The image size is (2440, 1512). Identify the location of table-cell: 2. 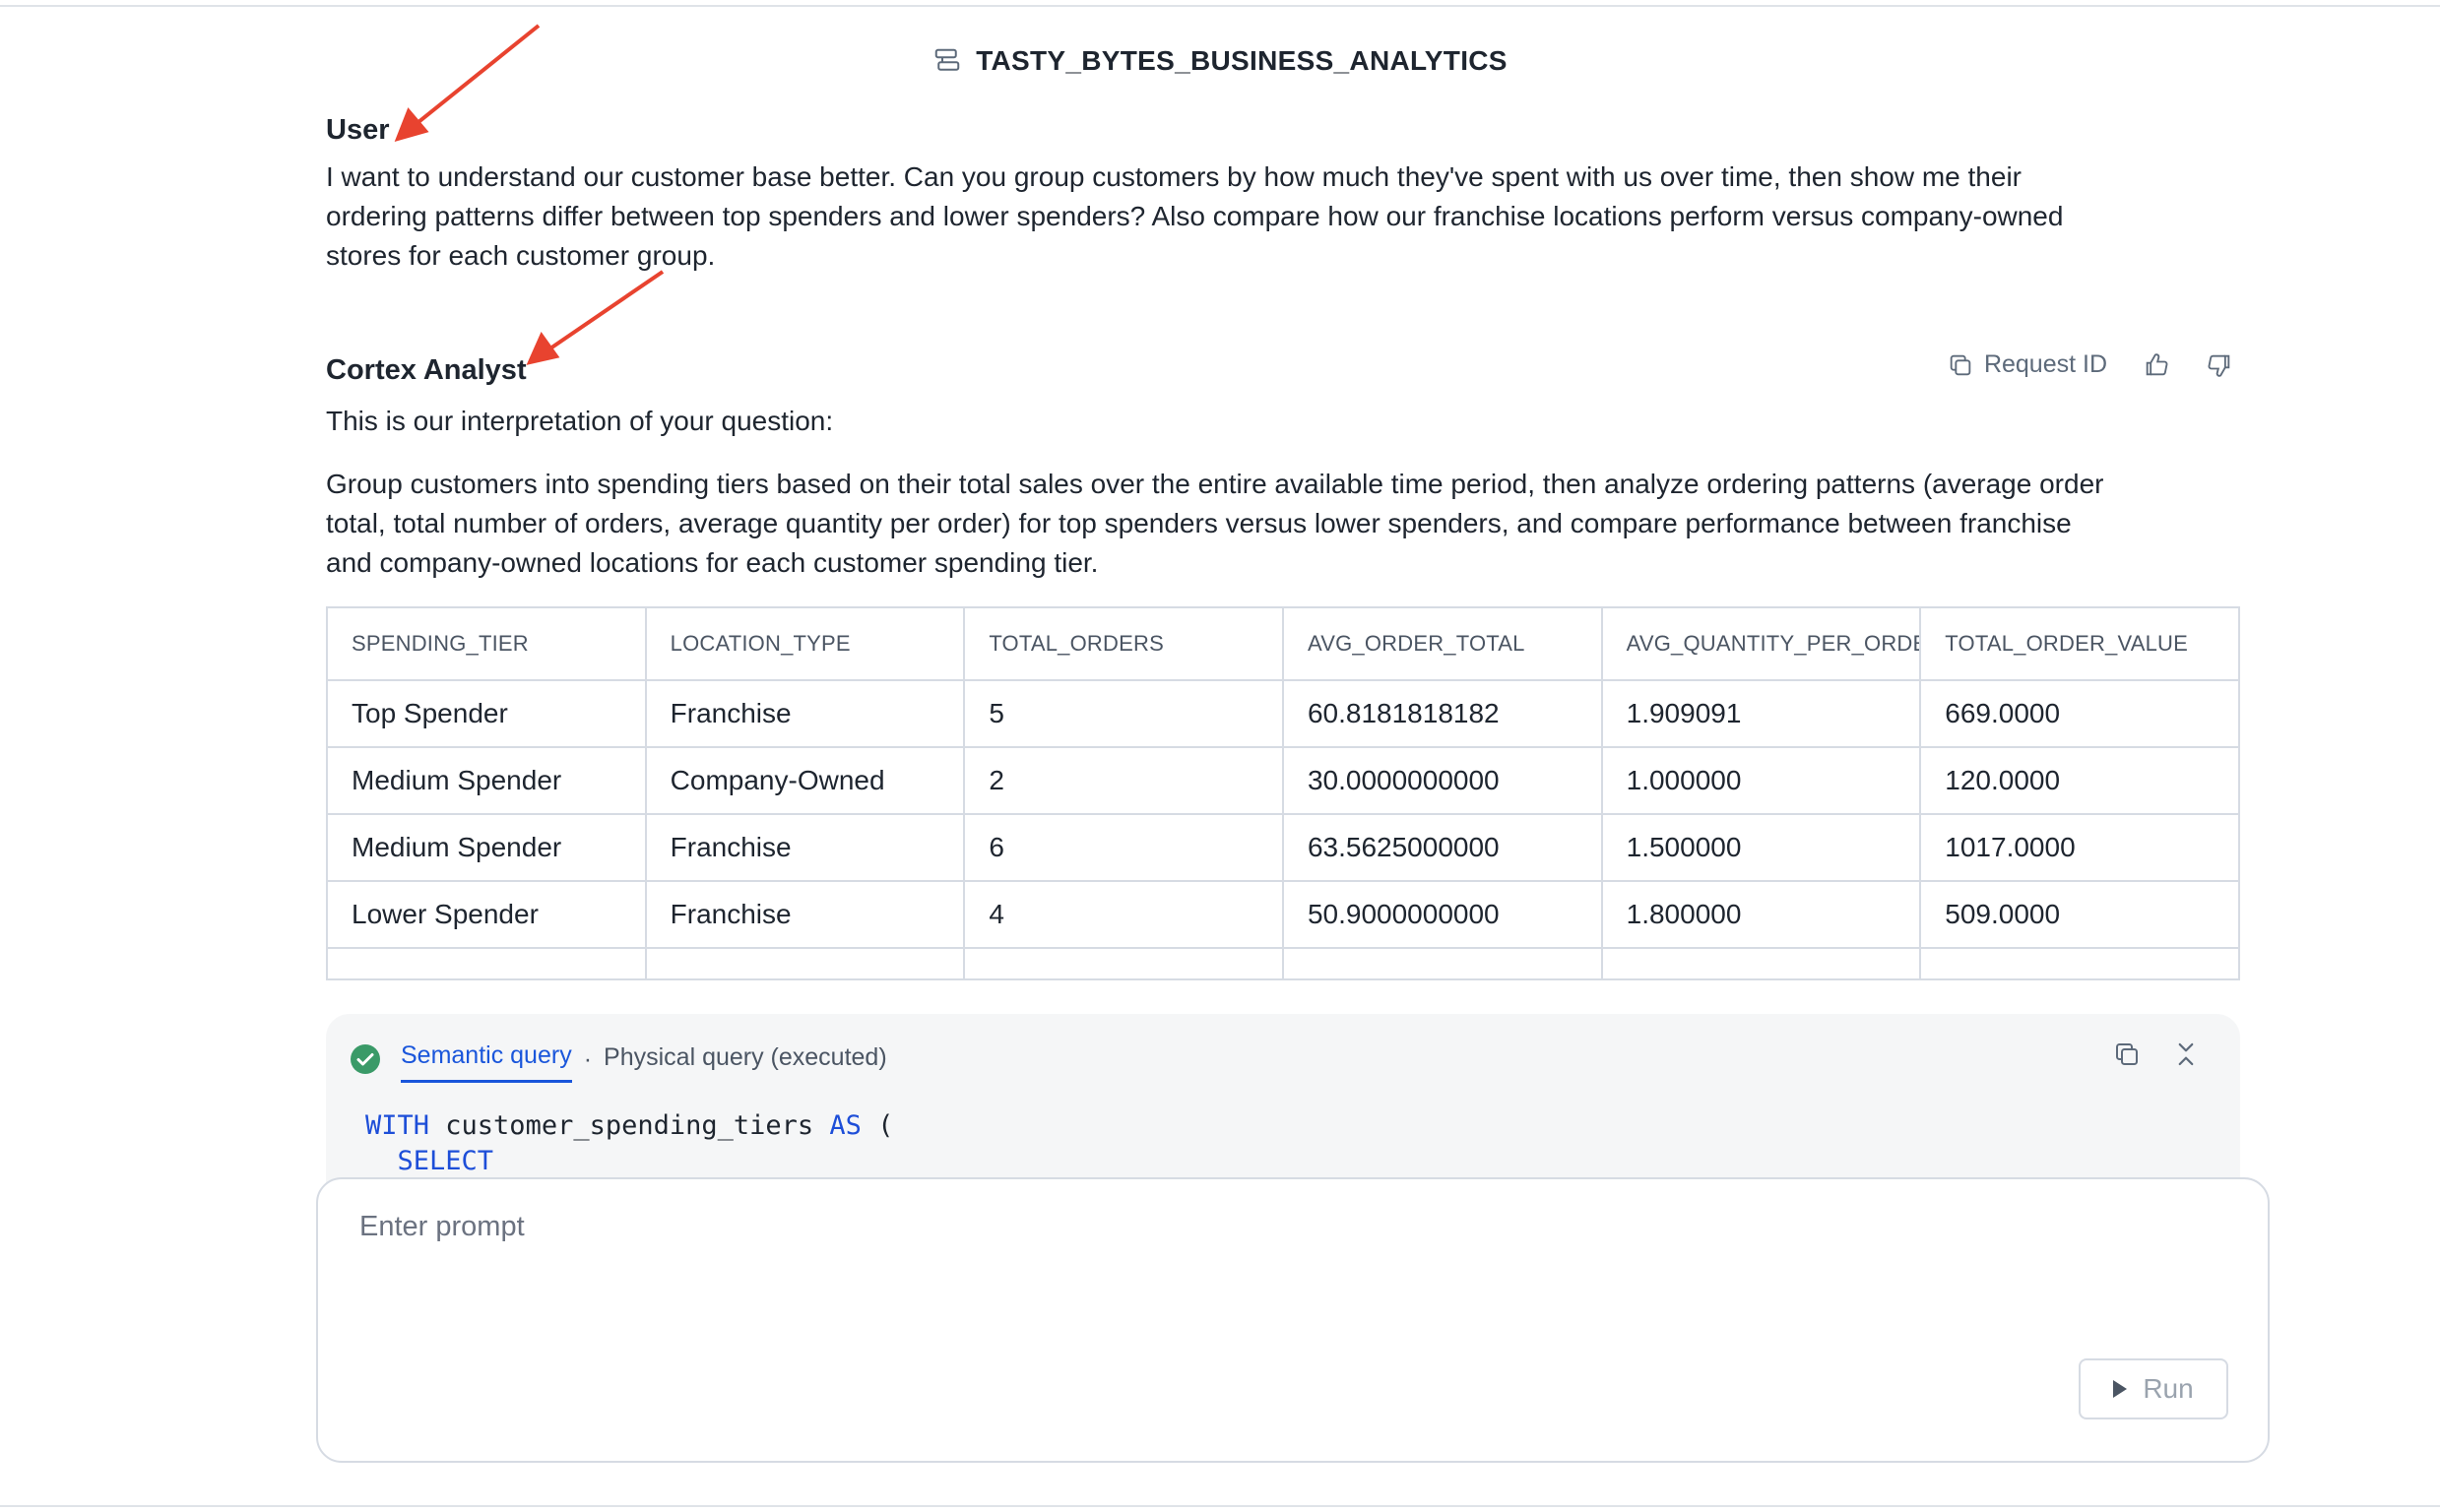
(1123, 780).